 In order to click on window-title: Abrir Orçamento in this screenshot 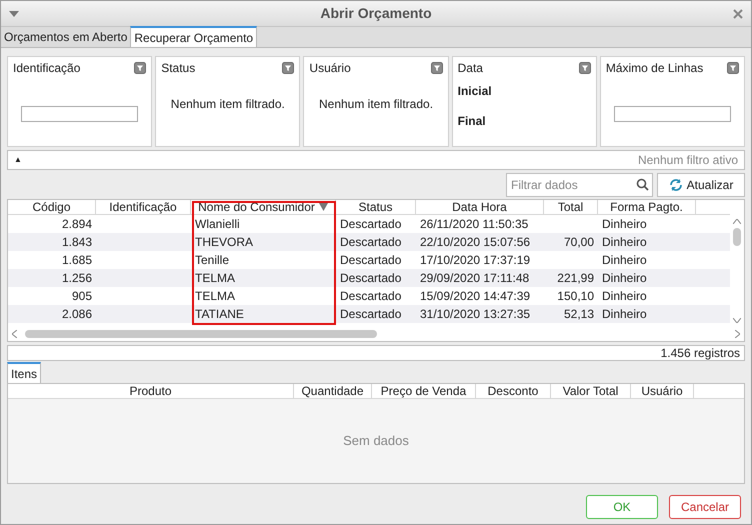, I will do `click(376, 13)`.